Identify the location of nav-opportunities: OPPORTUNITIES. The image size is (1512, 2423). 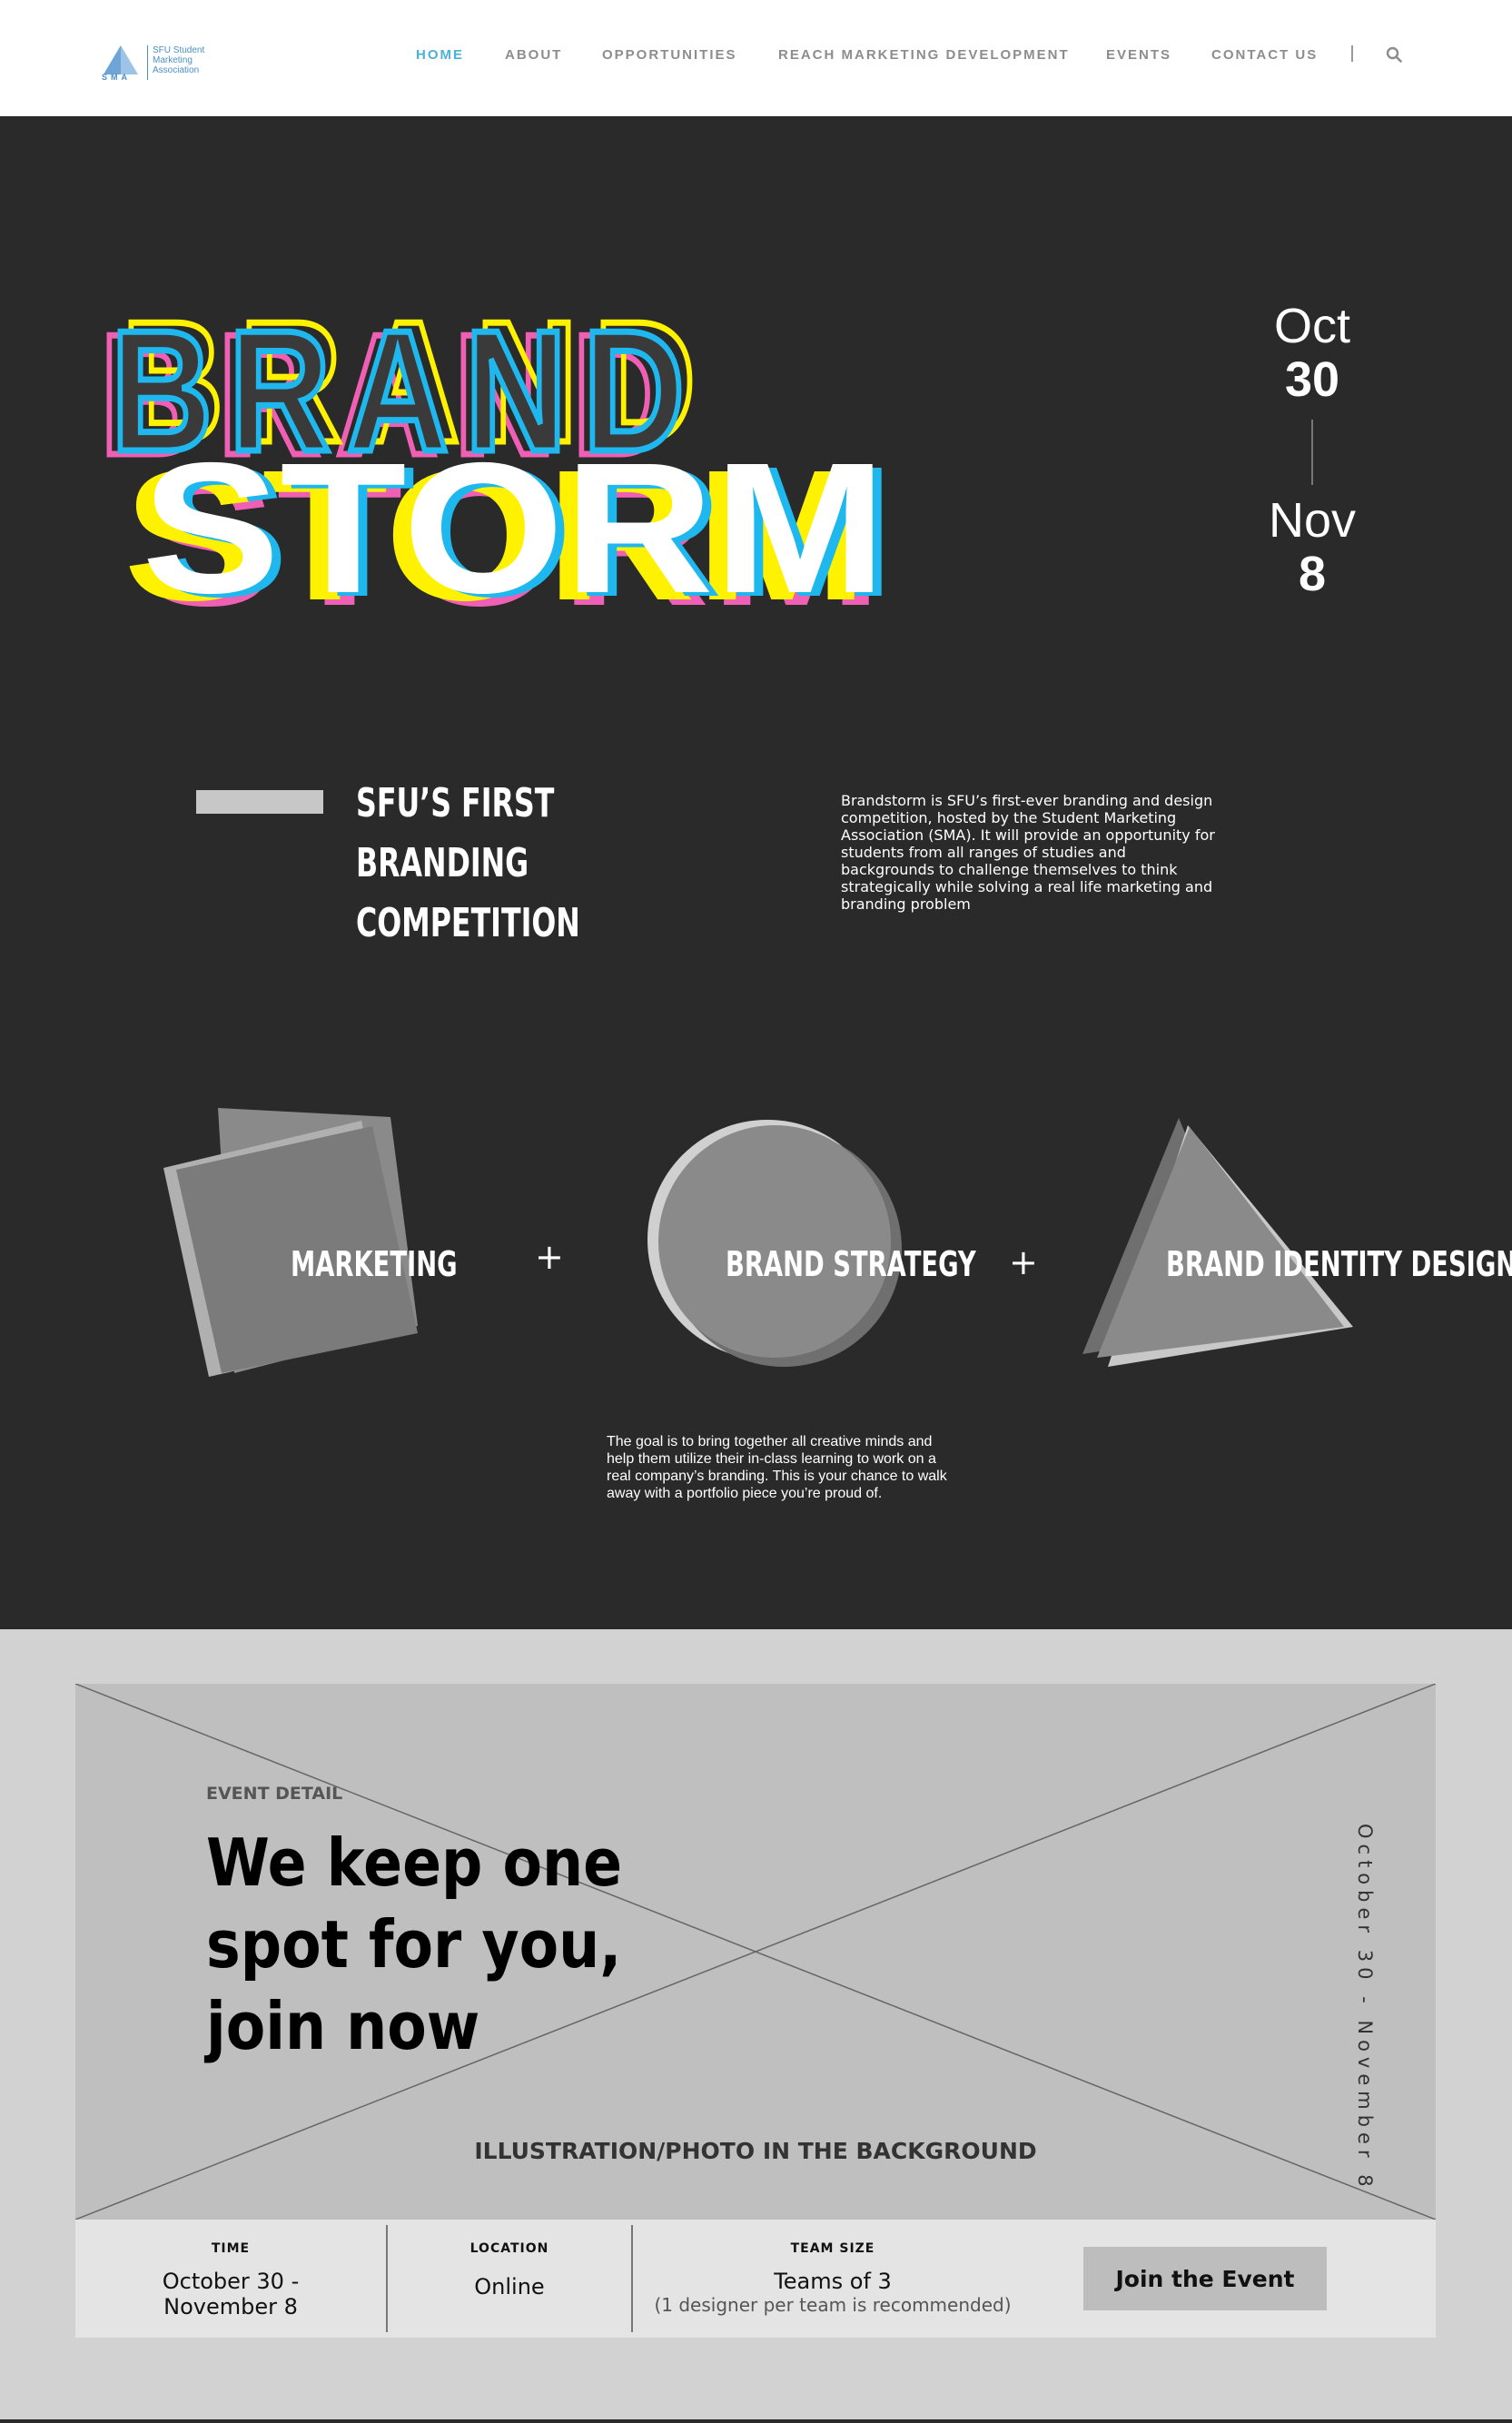
(670, 55).